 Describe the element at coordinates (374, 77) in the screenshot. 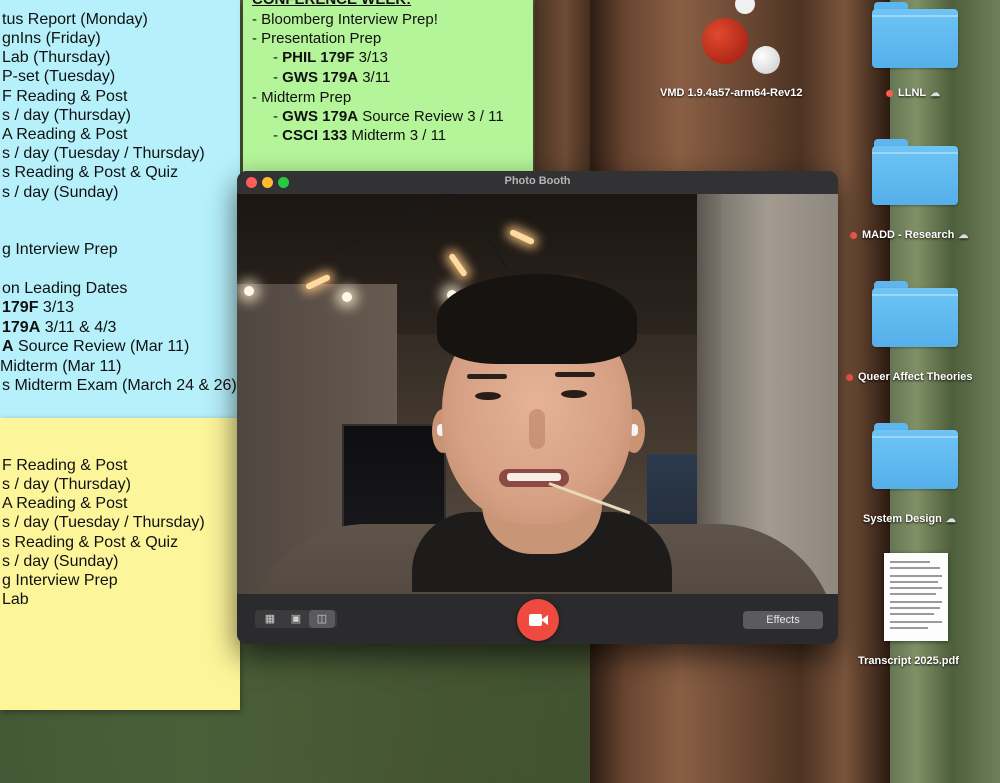

I see `note-text: 3/11` at that location.